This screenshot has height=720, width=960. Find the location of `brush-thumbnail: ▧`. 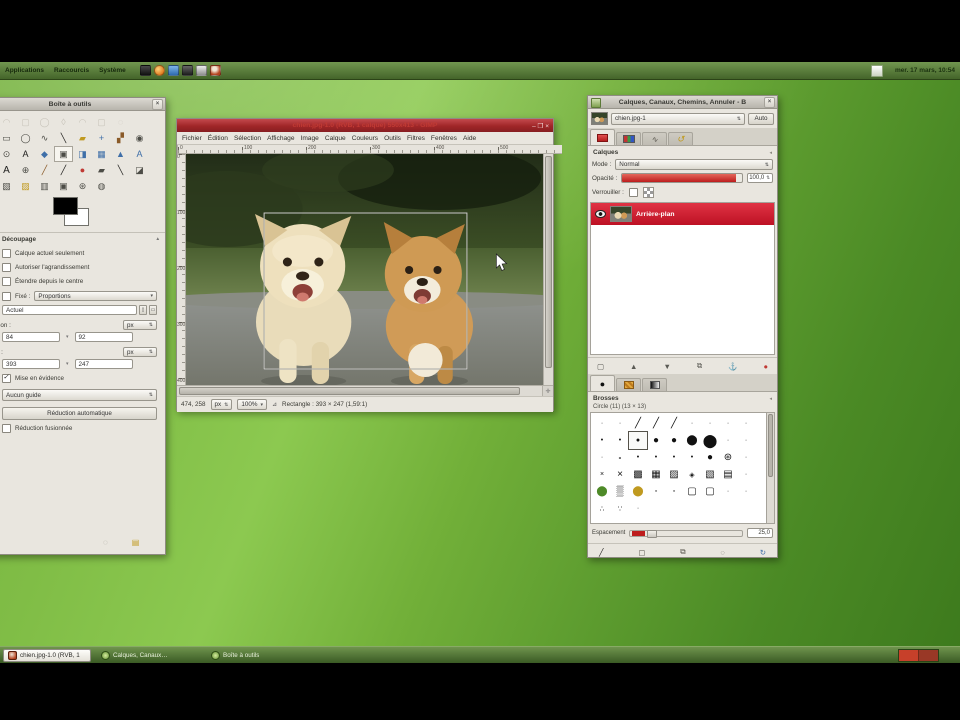

brush-thumbnail: ▧ is located at coordinates (710, 474).